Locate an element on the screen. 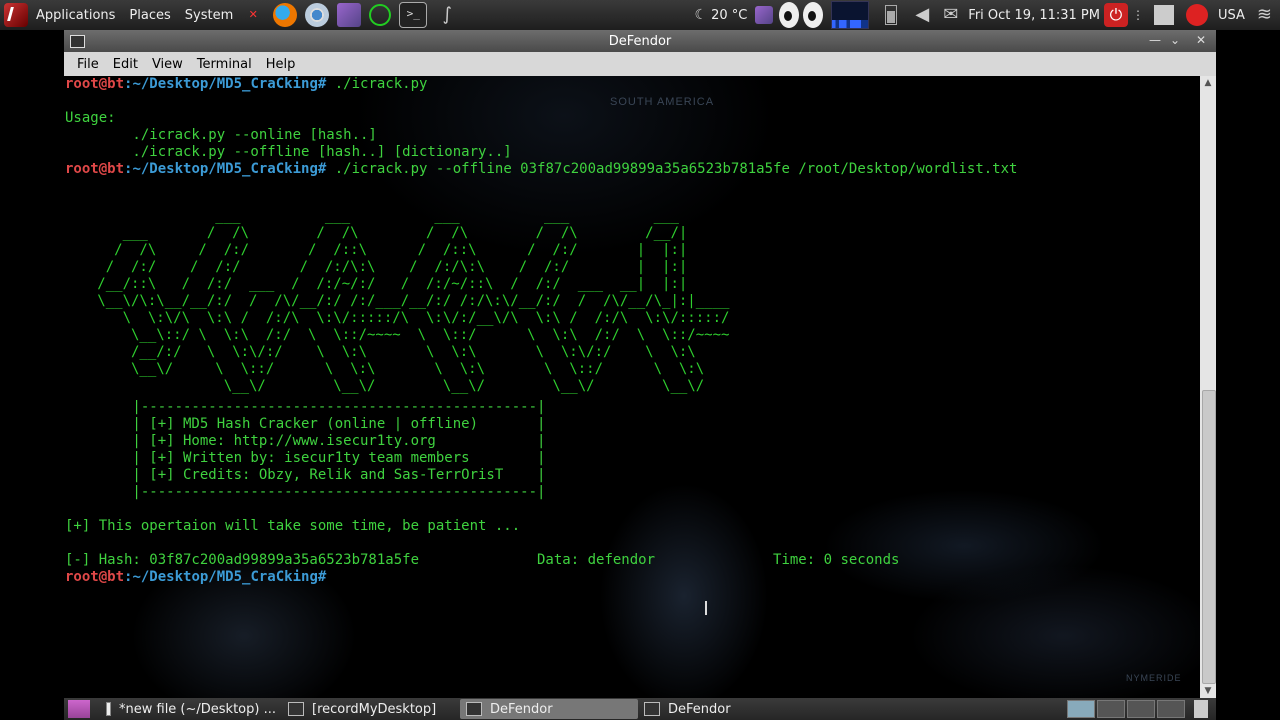  weather-moon-icon: ☾ is located at coordinates (701, 15).